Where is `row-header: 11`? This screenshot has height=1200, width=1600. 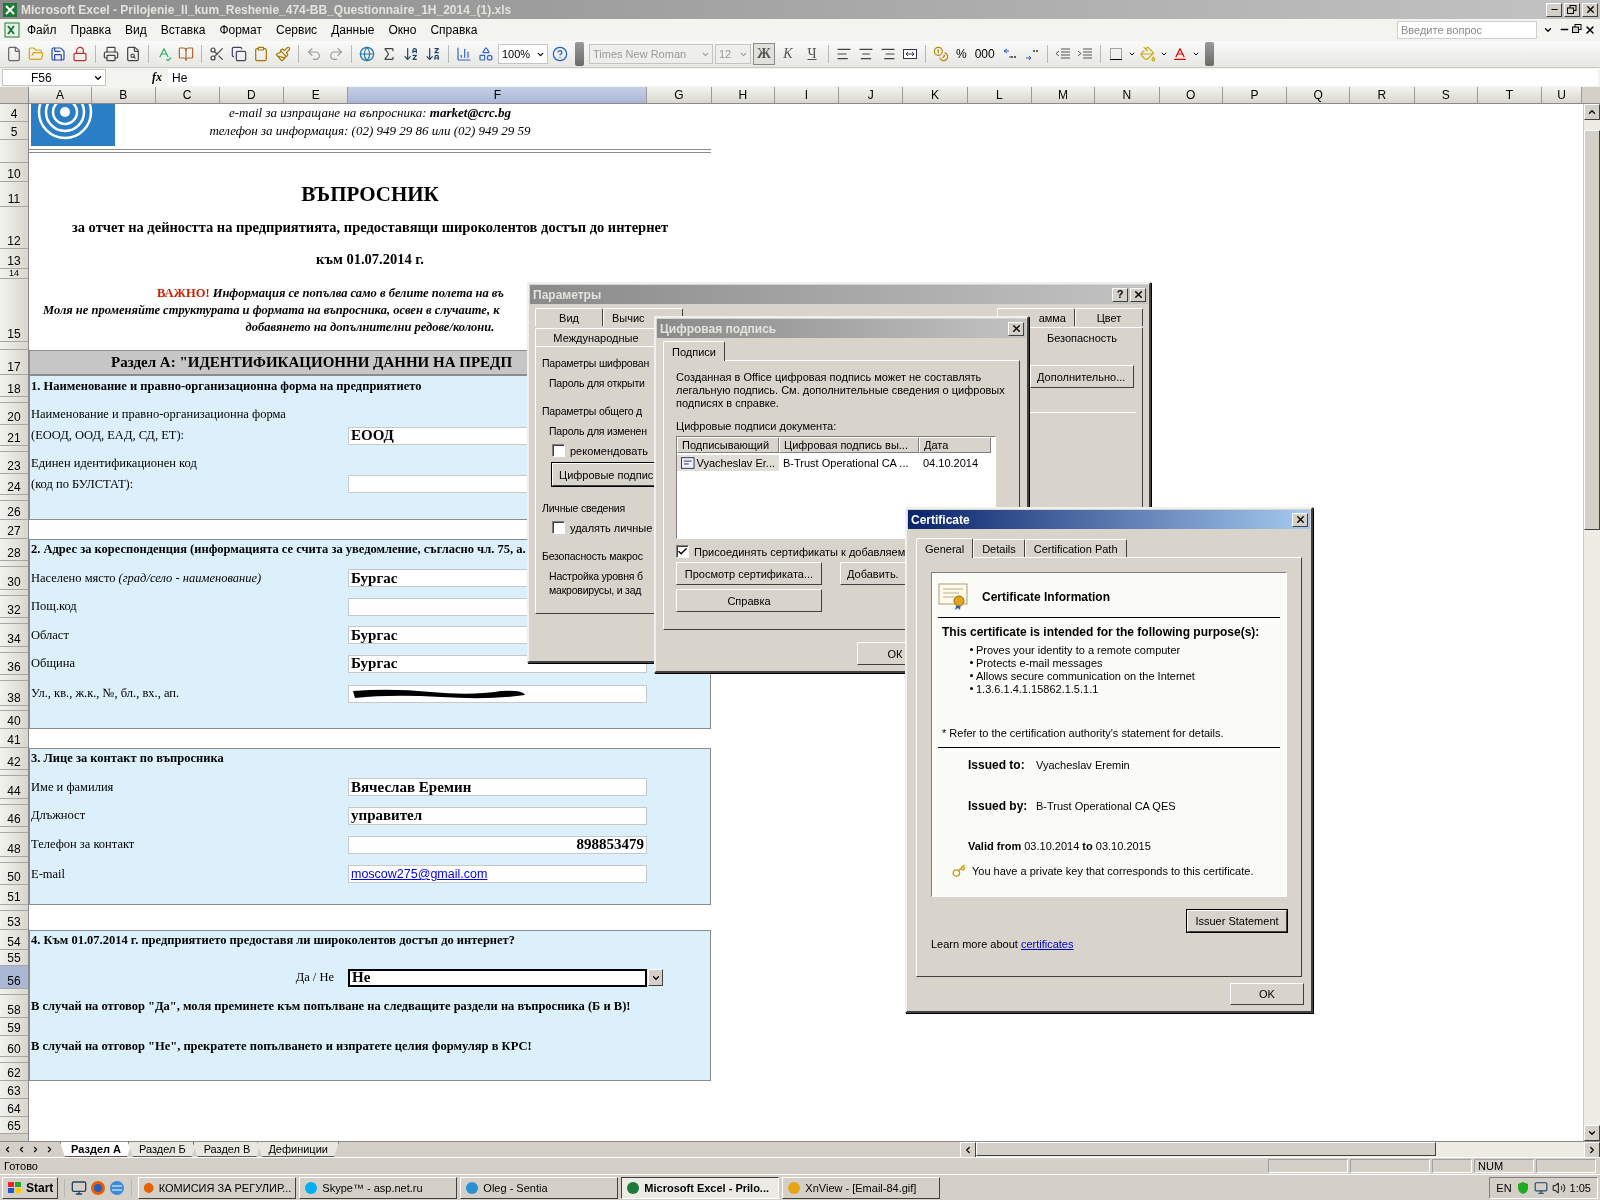
row-header: 11 is located at coordinates (14, 194).